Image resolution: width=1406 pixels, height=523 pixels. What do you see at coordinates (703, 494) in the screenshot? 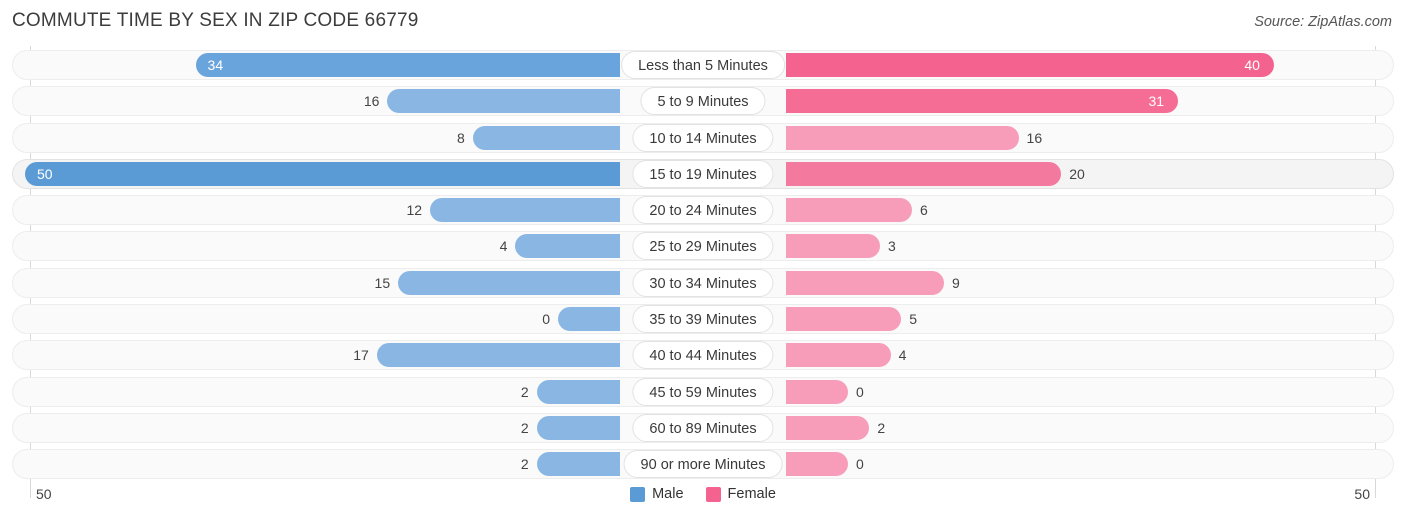
I see `chart-legend: Male Female` at bounding box center [703, 494].